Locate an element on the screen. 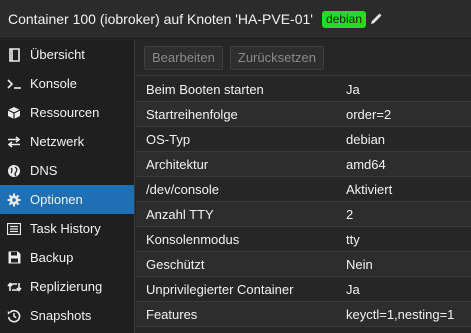  table-row: OS-Typ debian is located at coordinates (303, 139).